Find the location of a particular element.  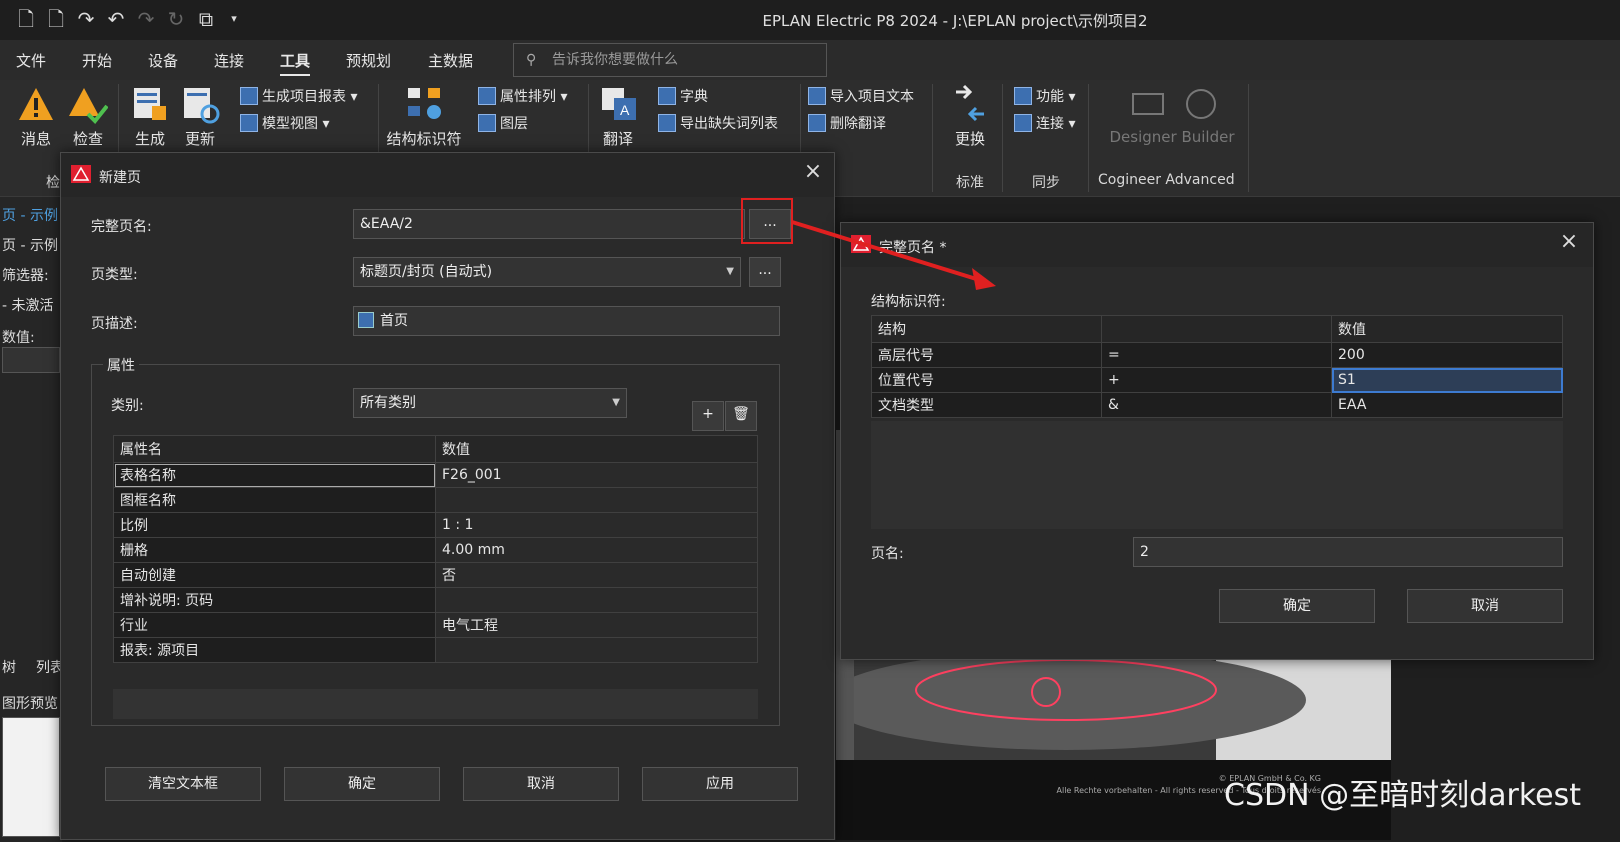

connection-icon is located at coordinates (1023, 123).